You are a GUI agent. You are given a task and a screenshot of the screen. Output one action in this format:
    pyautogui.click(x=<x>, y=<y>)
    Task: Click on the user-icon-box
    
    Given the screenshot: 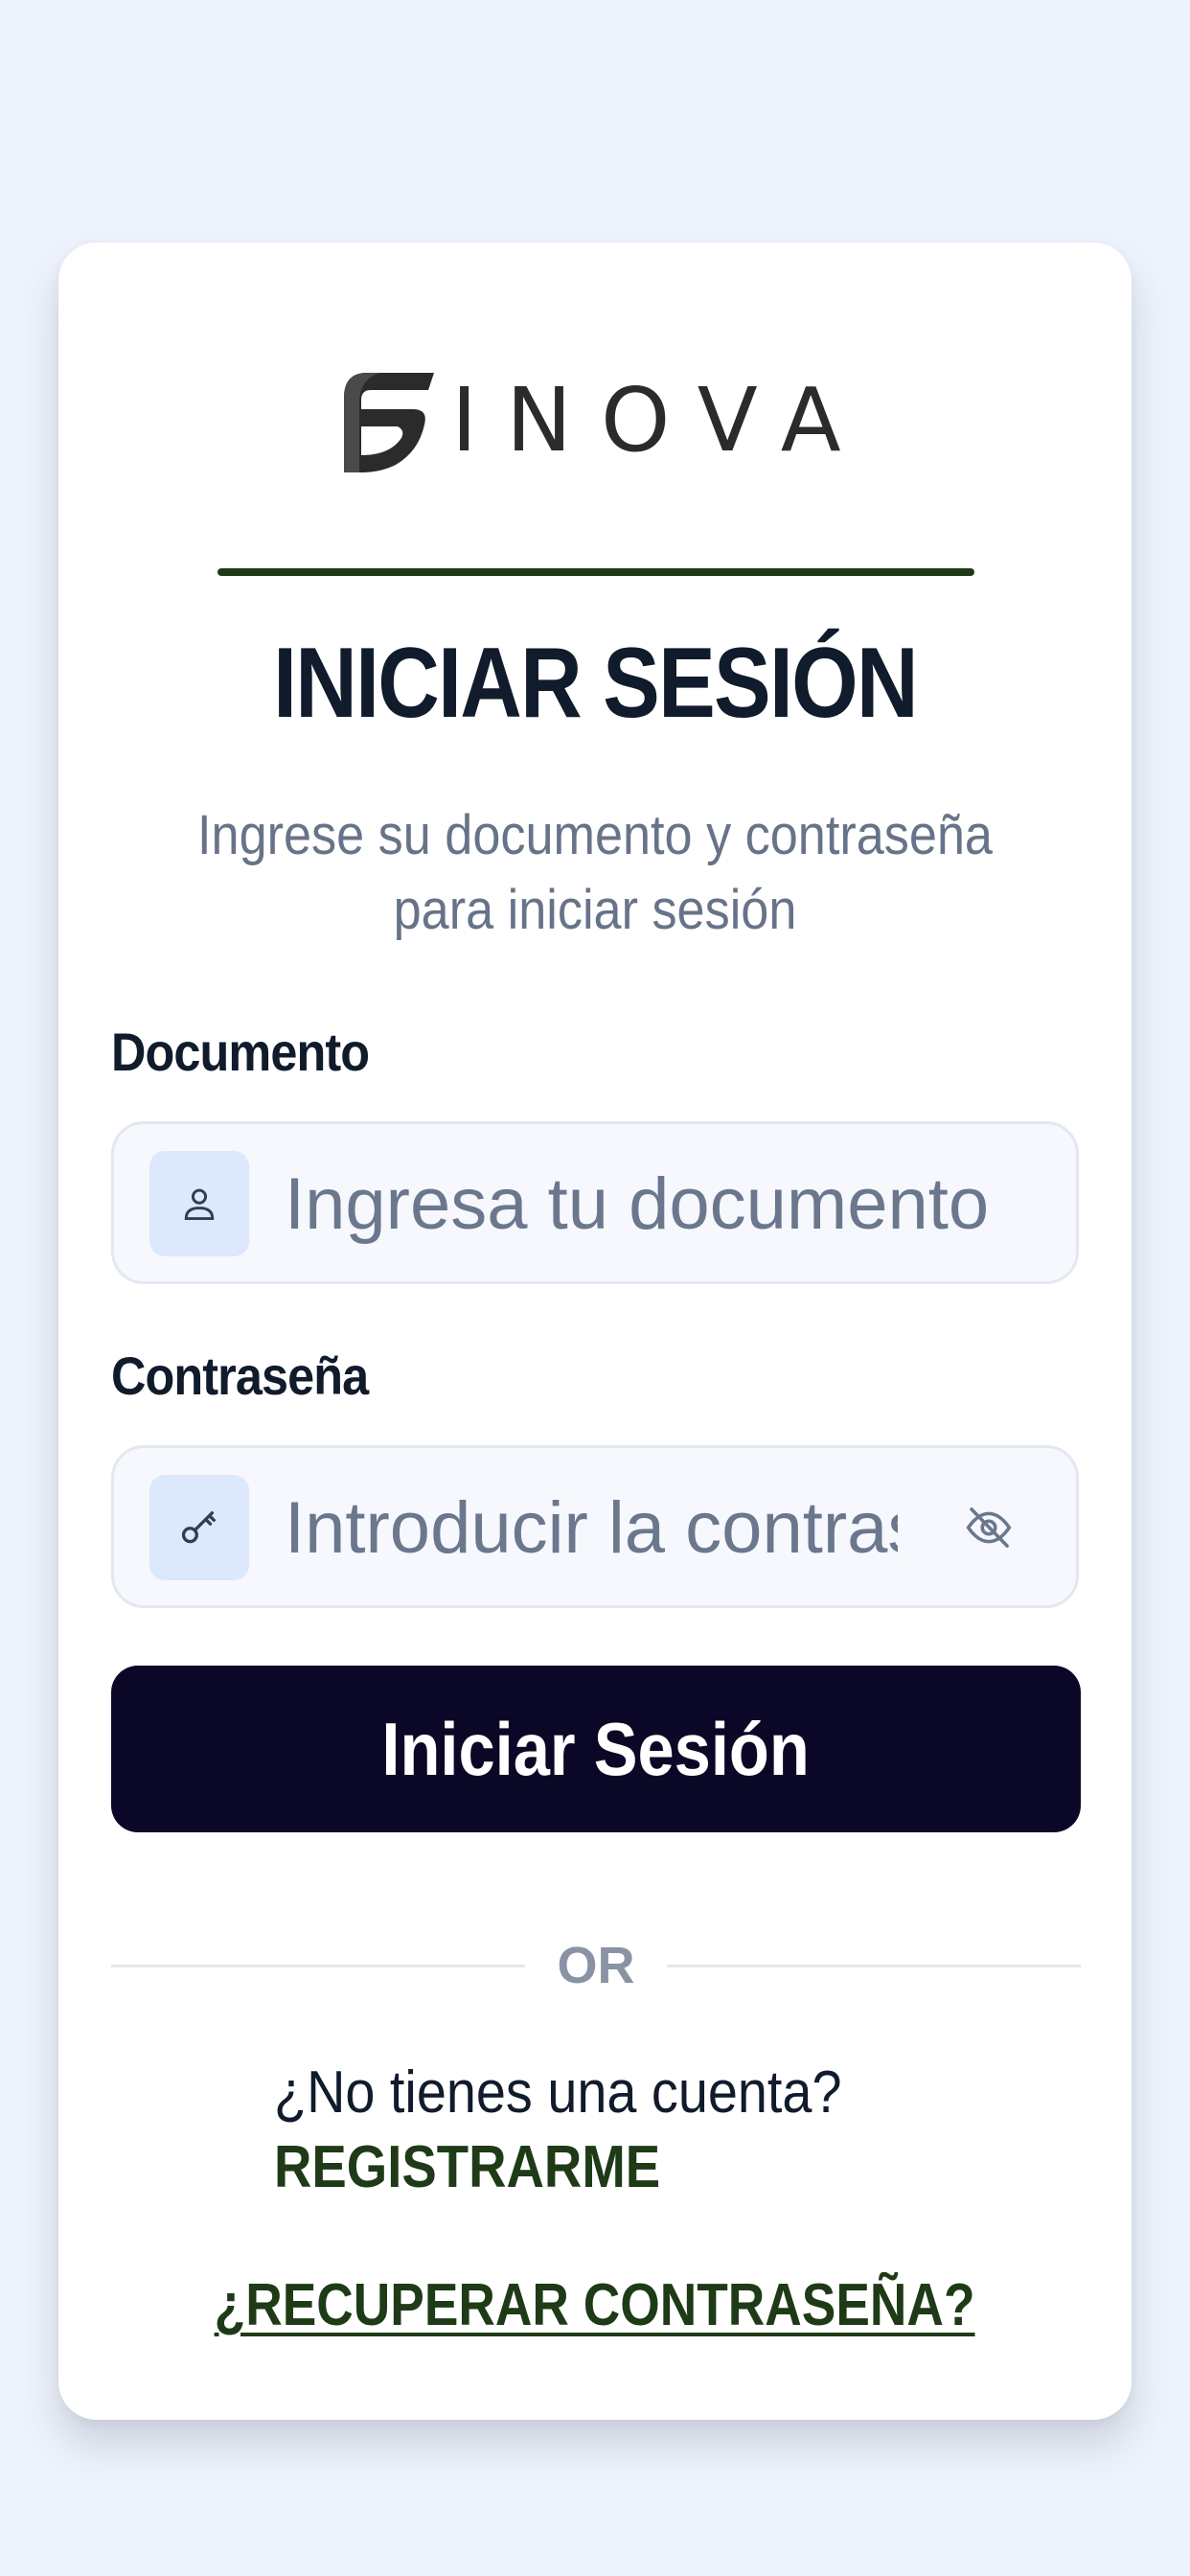 What is the action you would take?
    pyautogui.click(x=199, y=1203)
    